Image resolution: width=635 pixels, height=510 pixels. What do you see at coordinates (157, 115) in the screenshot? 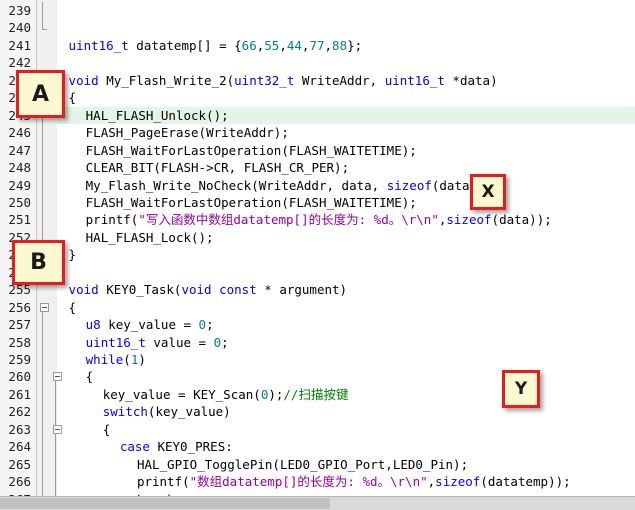
I see `code-line: HAL_FLASH_Unlock();` at bounding box center [157, 115].